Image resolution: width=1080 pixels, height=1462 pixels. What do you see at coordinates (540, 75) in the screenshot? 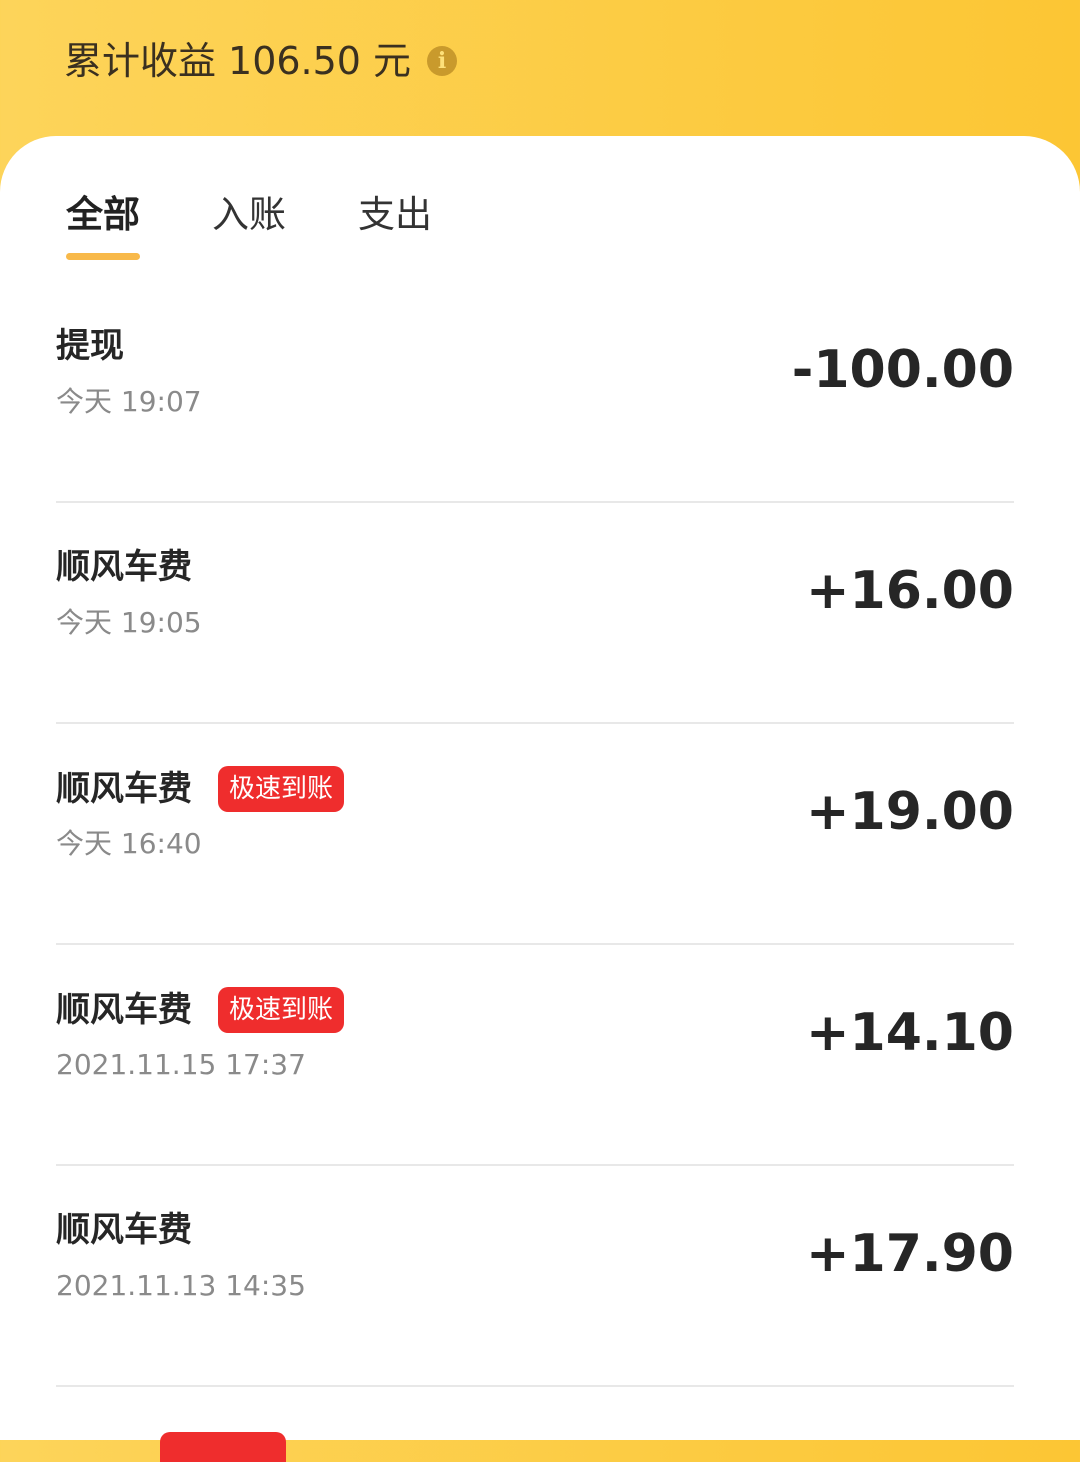
I see `earnings-header: 累计收益 106.50 元 i` at bounding box center [540, 75].